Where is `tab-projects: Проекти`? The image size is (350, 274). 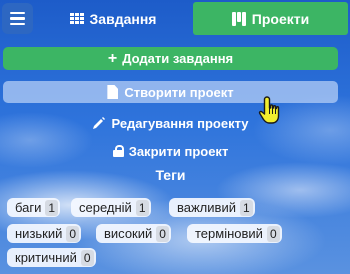
tab-projects: Проекти is located at coordinates (270, 18).